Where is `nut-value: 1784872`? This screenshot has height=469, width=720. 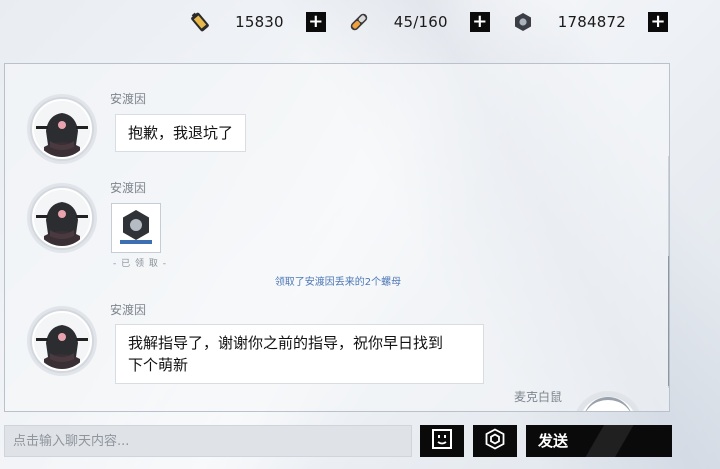 nut-value: 1784872 is located at coordinates (591, 22).